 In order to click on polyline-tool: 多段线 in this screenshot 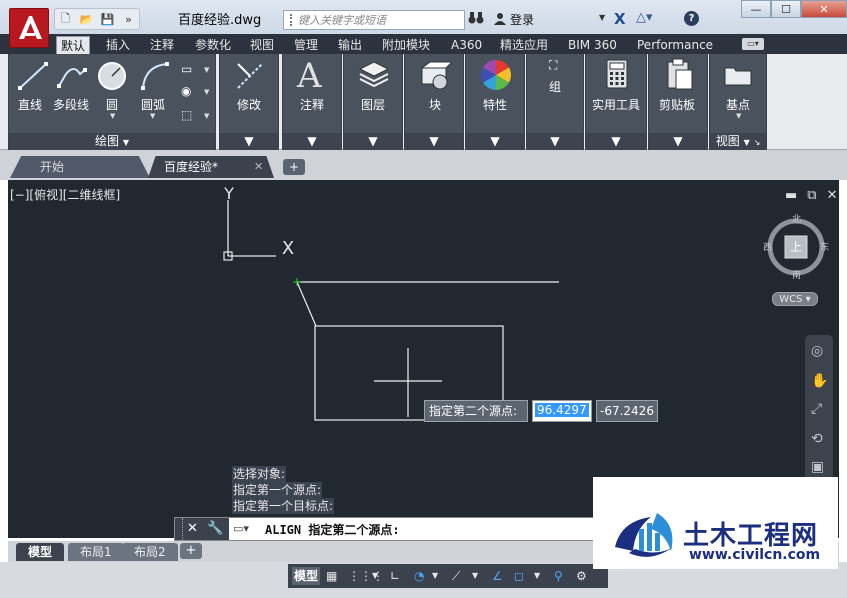, I will do `click(71, 104)`.